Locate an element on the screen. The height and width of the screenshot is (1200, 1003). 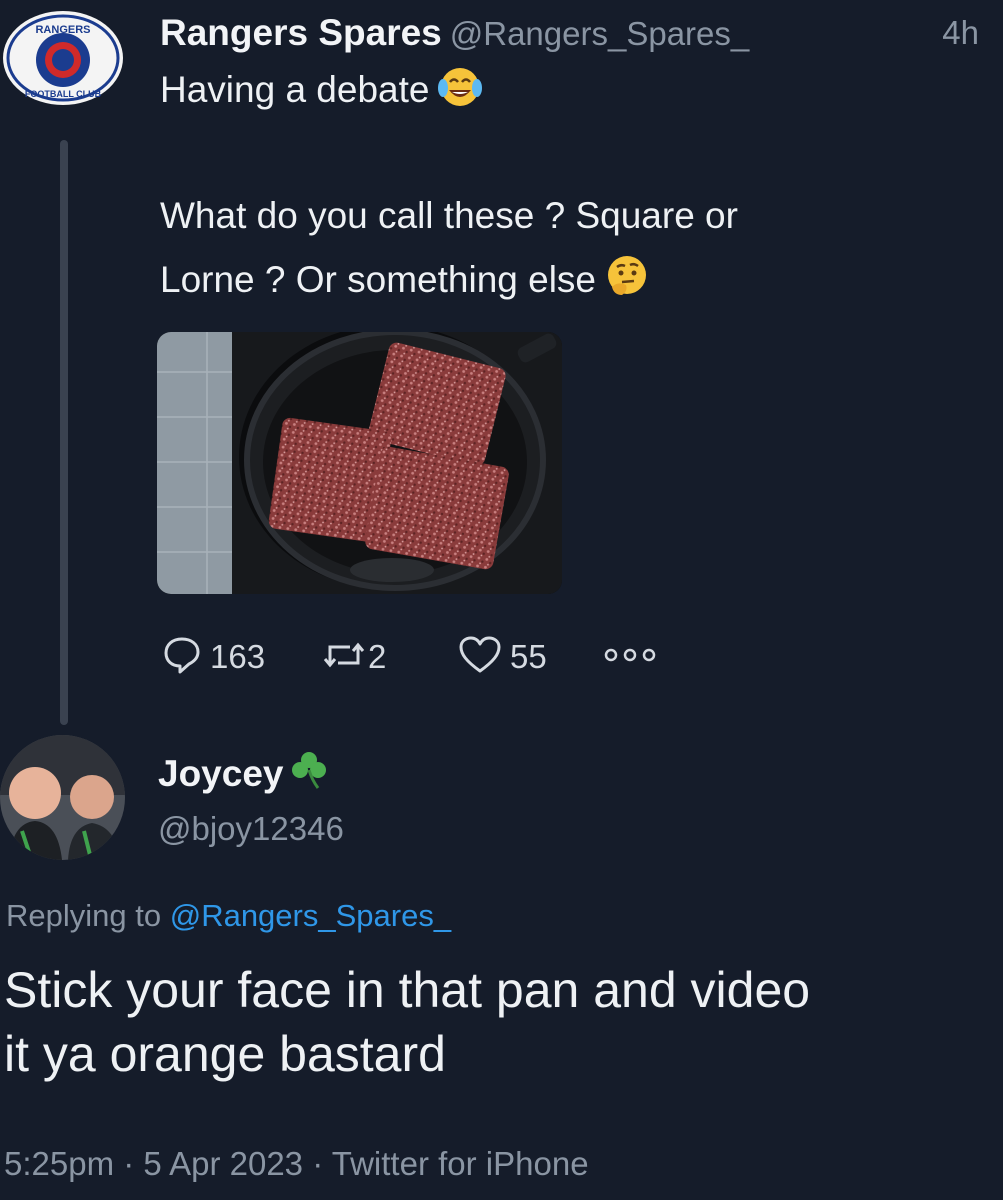
tweet-photo-square-sausage-in-pan is located at coordinates (359, 463).